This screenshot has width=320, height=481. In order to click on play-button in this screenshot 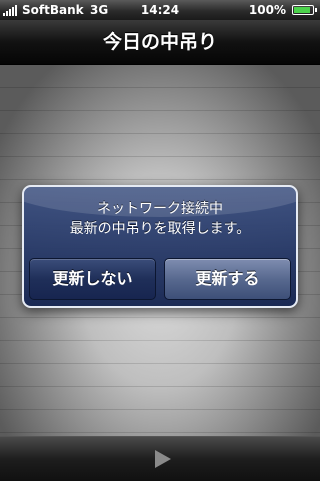, I will do `click(162, 459)`.